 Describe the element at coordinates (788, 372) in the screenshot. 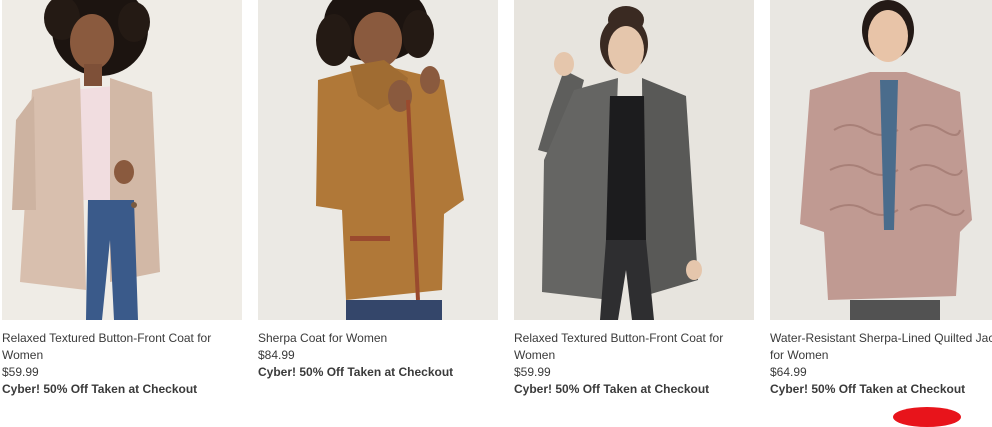

I see `product-price: $64.99` at that location.